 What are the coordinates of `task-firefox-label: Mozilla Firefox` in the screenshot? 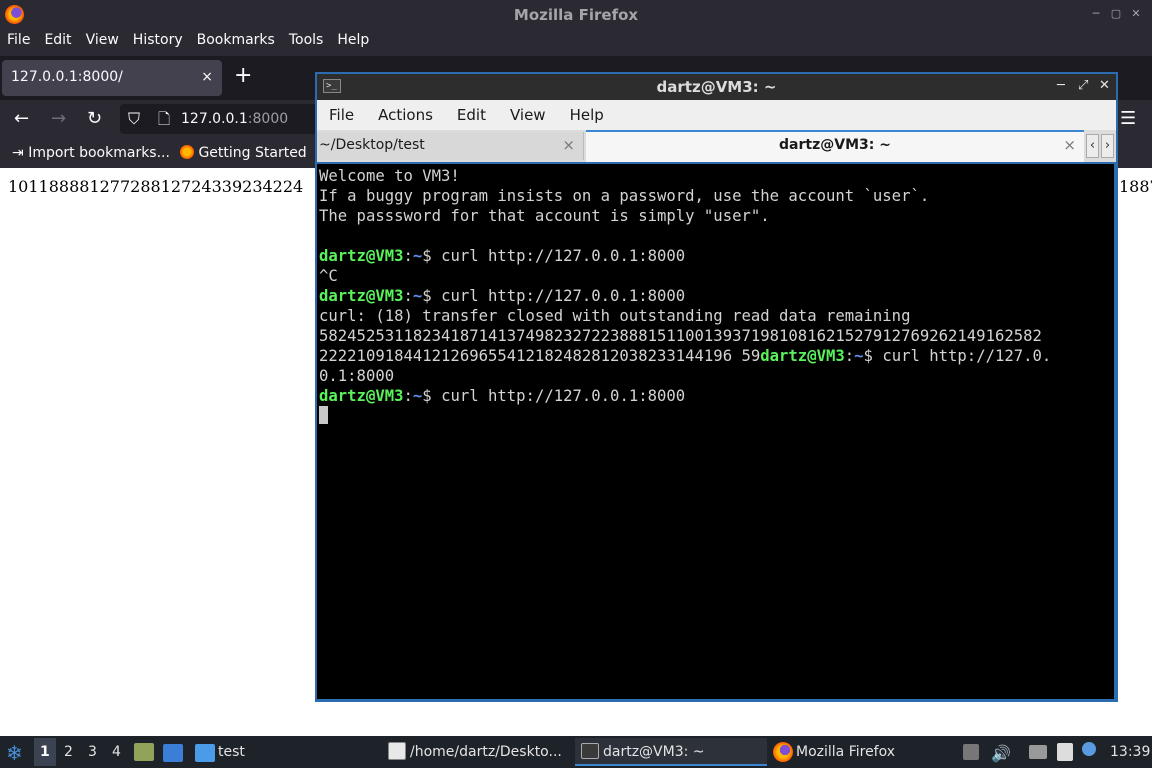 It's located at (846, 752).